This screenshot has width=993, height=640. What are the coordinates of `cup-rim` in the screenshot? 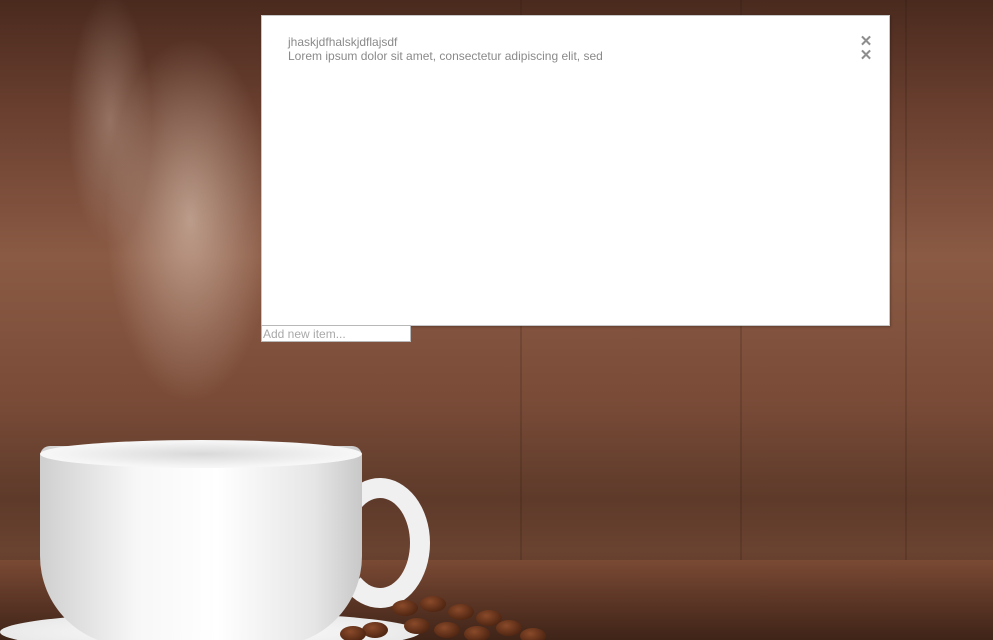 It's located at (201, 454).